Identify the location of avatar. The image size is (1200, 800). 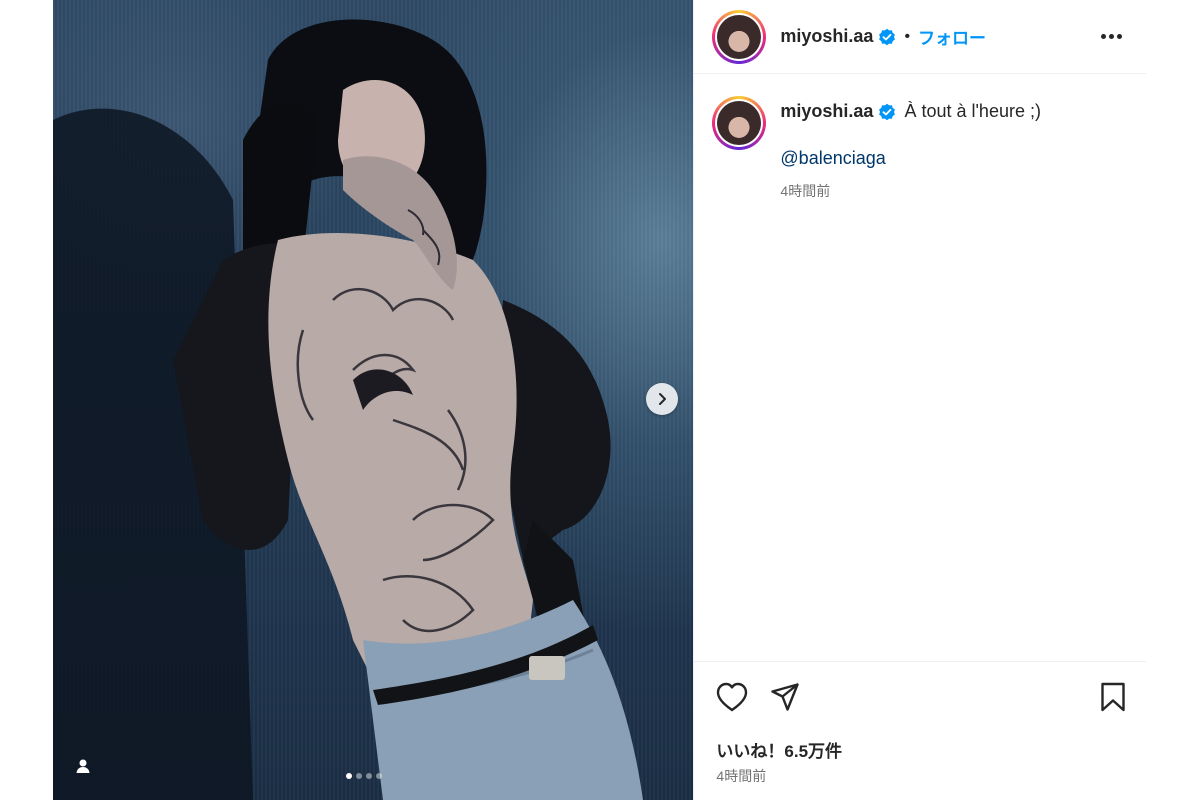
(739, 36).